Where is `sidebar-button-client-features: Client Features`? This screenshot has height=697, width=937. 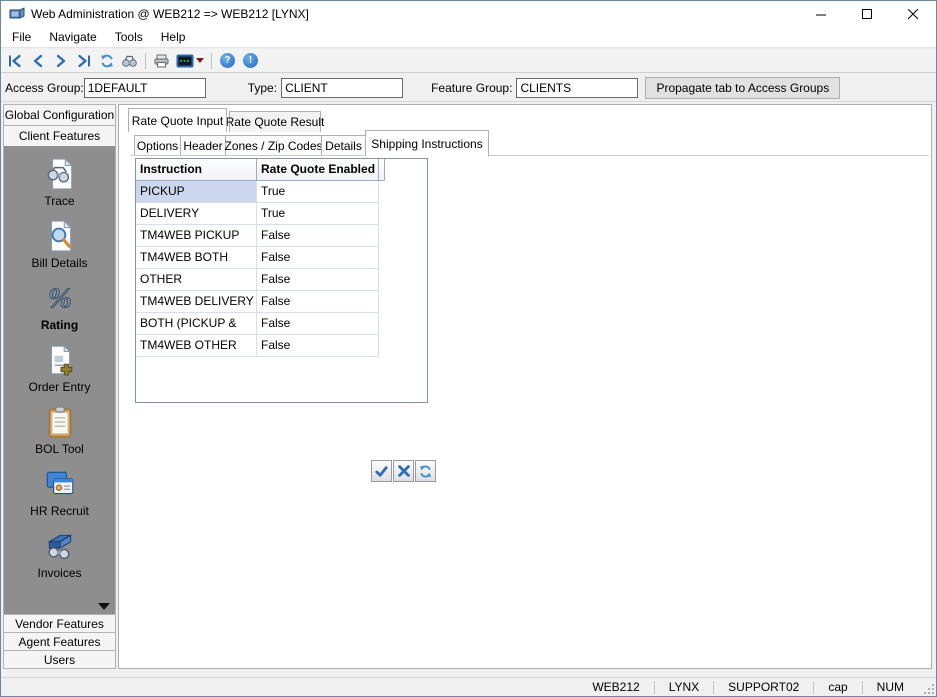 sidebar-button-client-features: Client Features is located at coordinates (59, 136).